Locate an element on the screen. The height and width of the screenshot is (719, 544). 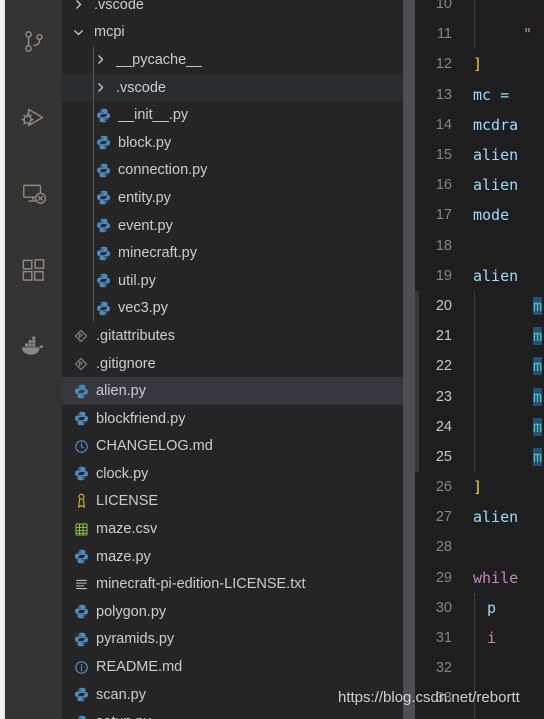
file-tree-row: mcpi is located at coordinates (238, 33).